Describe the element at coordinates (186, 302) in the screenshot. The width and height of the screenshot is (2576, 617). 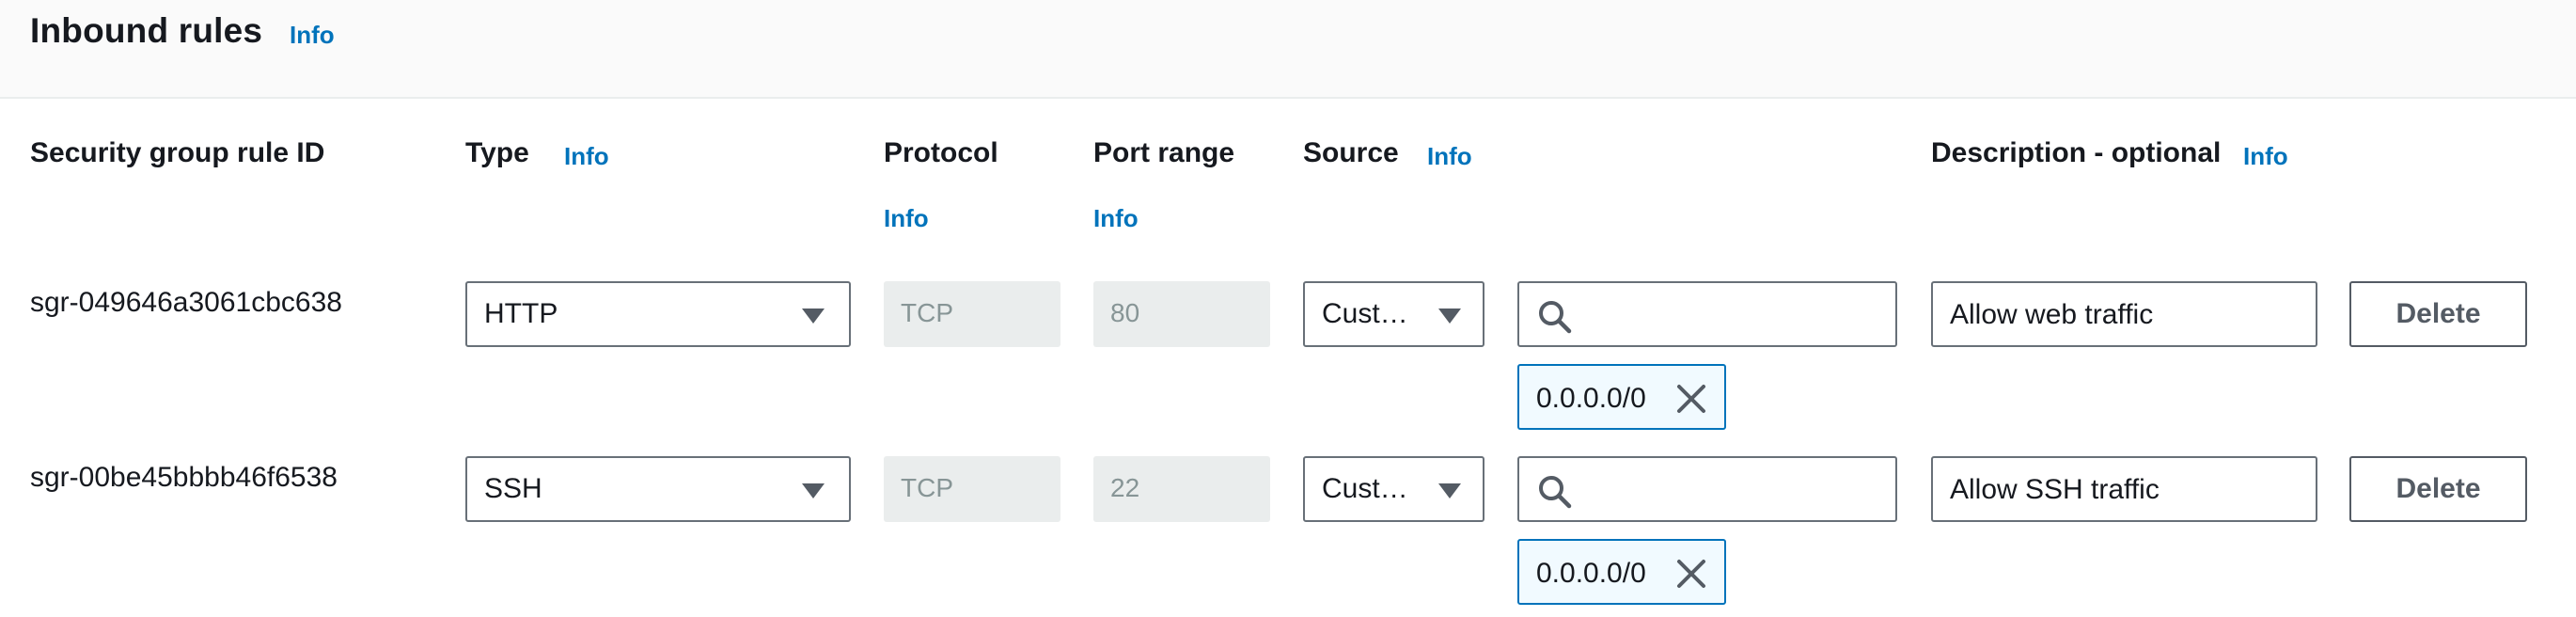
I see `rule-id: sgr-049646a3061cbc638` at that location.